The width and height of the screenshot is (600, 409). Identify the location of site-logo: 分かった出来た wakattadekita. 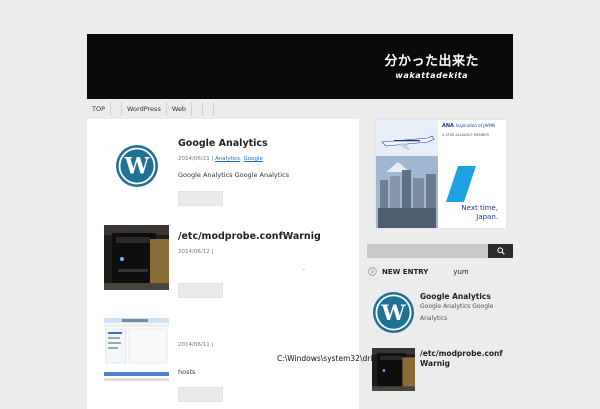
(431, 67).